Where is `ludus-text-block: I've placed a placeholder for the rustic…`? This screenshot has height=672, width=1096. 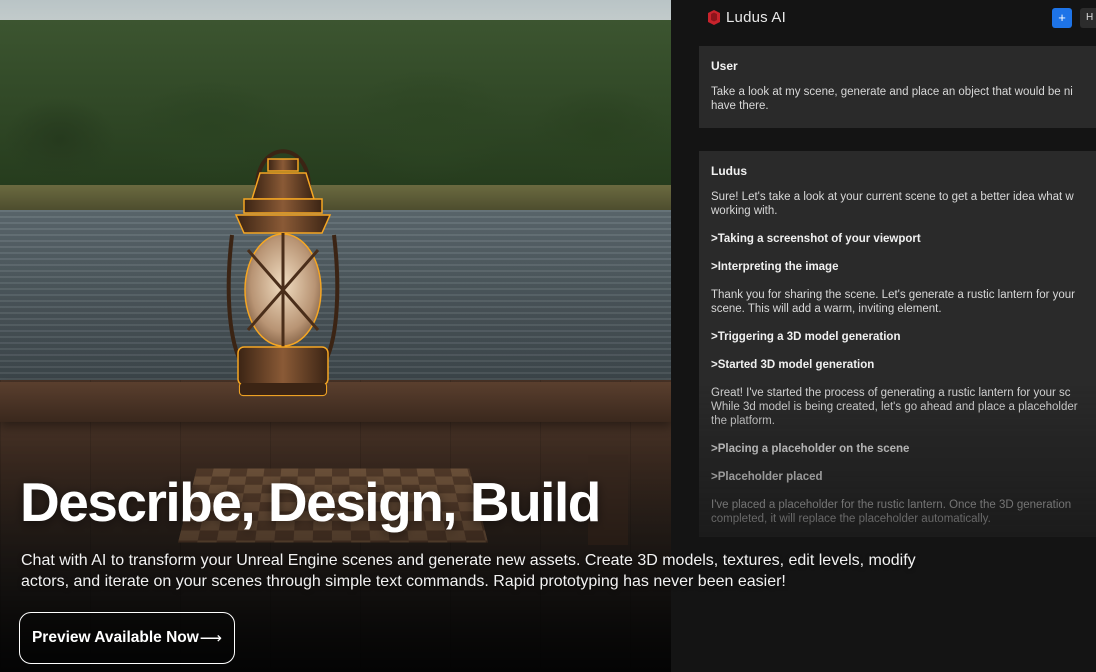
ludus-text-block: I've placed a placeholder for the rustic… is located at coordinates (903, 512).